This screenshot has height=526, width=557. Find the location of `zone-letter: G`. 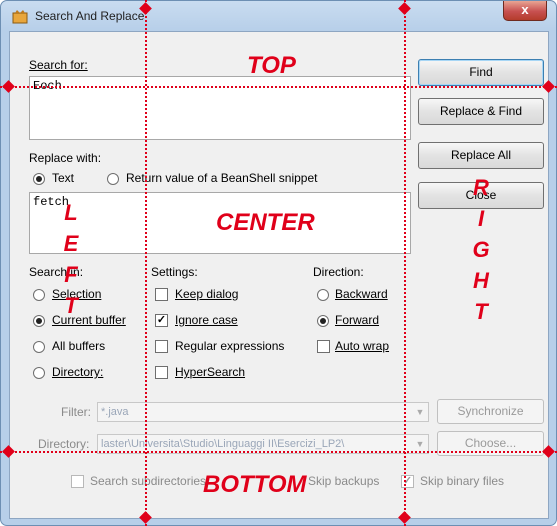

zone-letter: G is located at coordinates (481, 249).